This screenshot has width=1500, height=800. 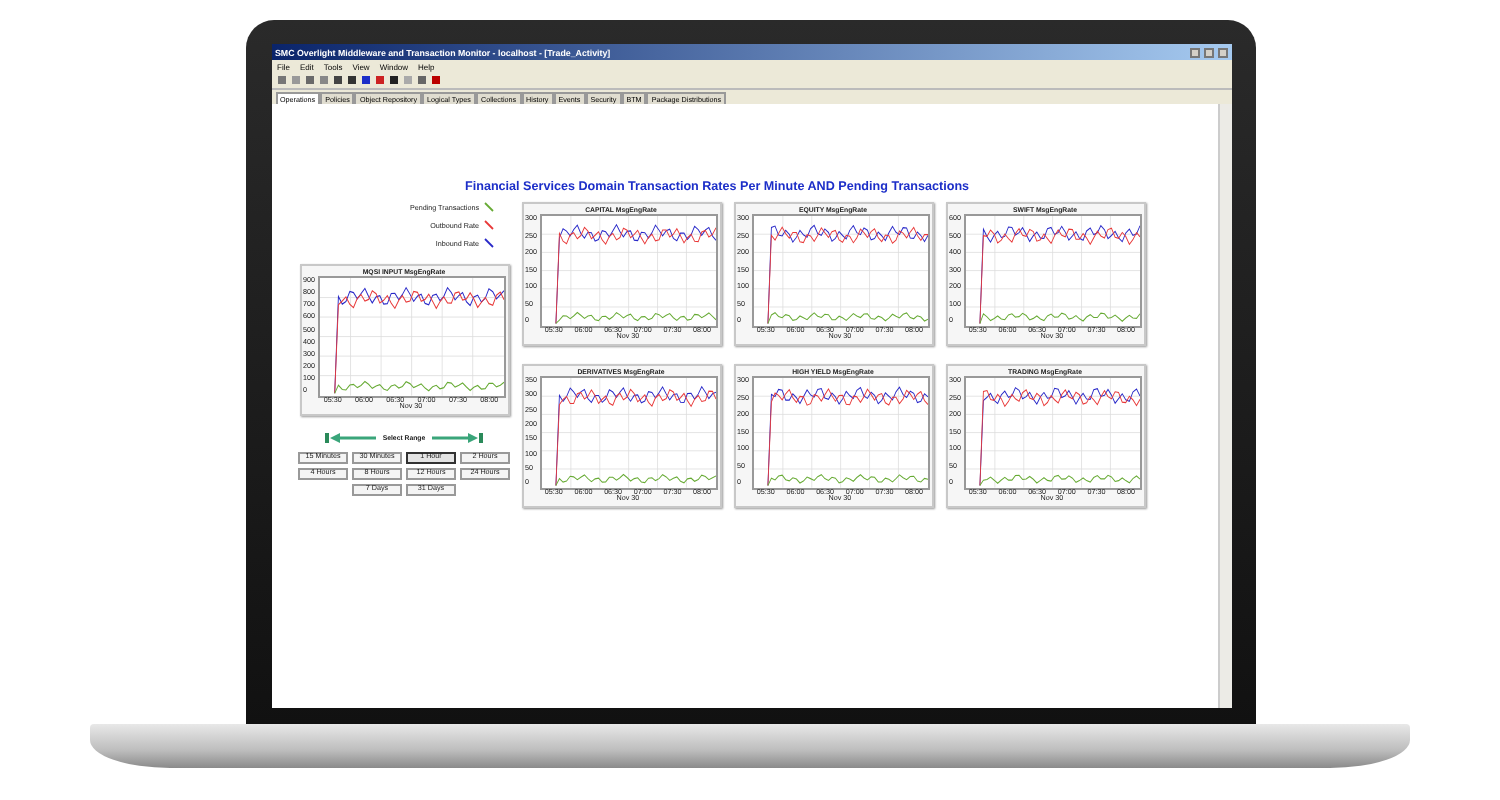 What do you see at coordinates (457, 438) in the screenshot?
I see `right-arrow-icon` at bounding box center [457, 438].